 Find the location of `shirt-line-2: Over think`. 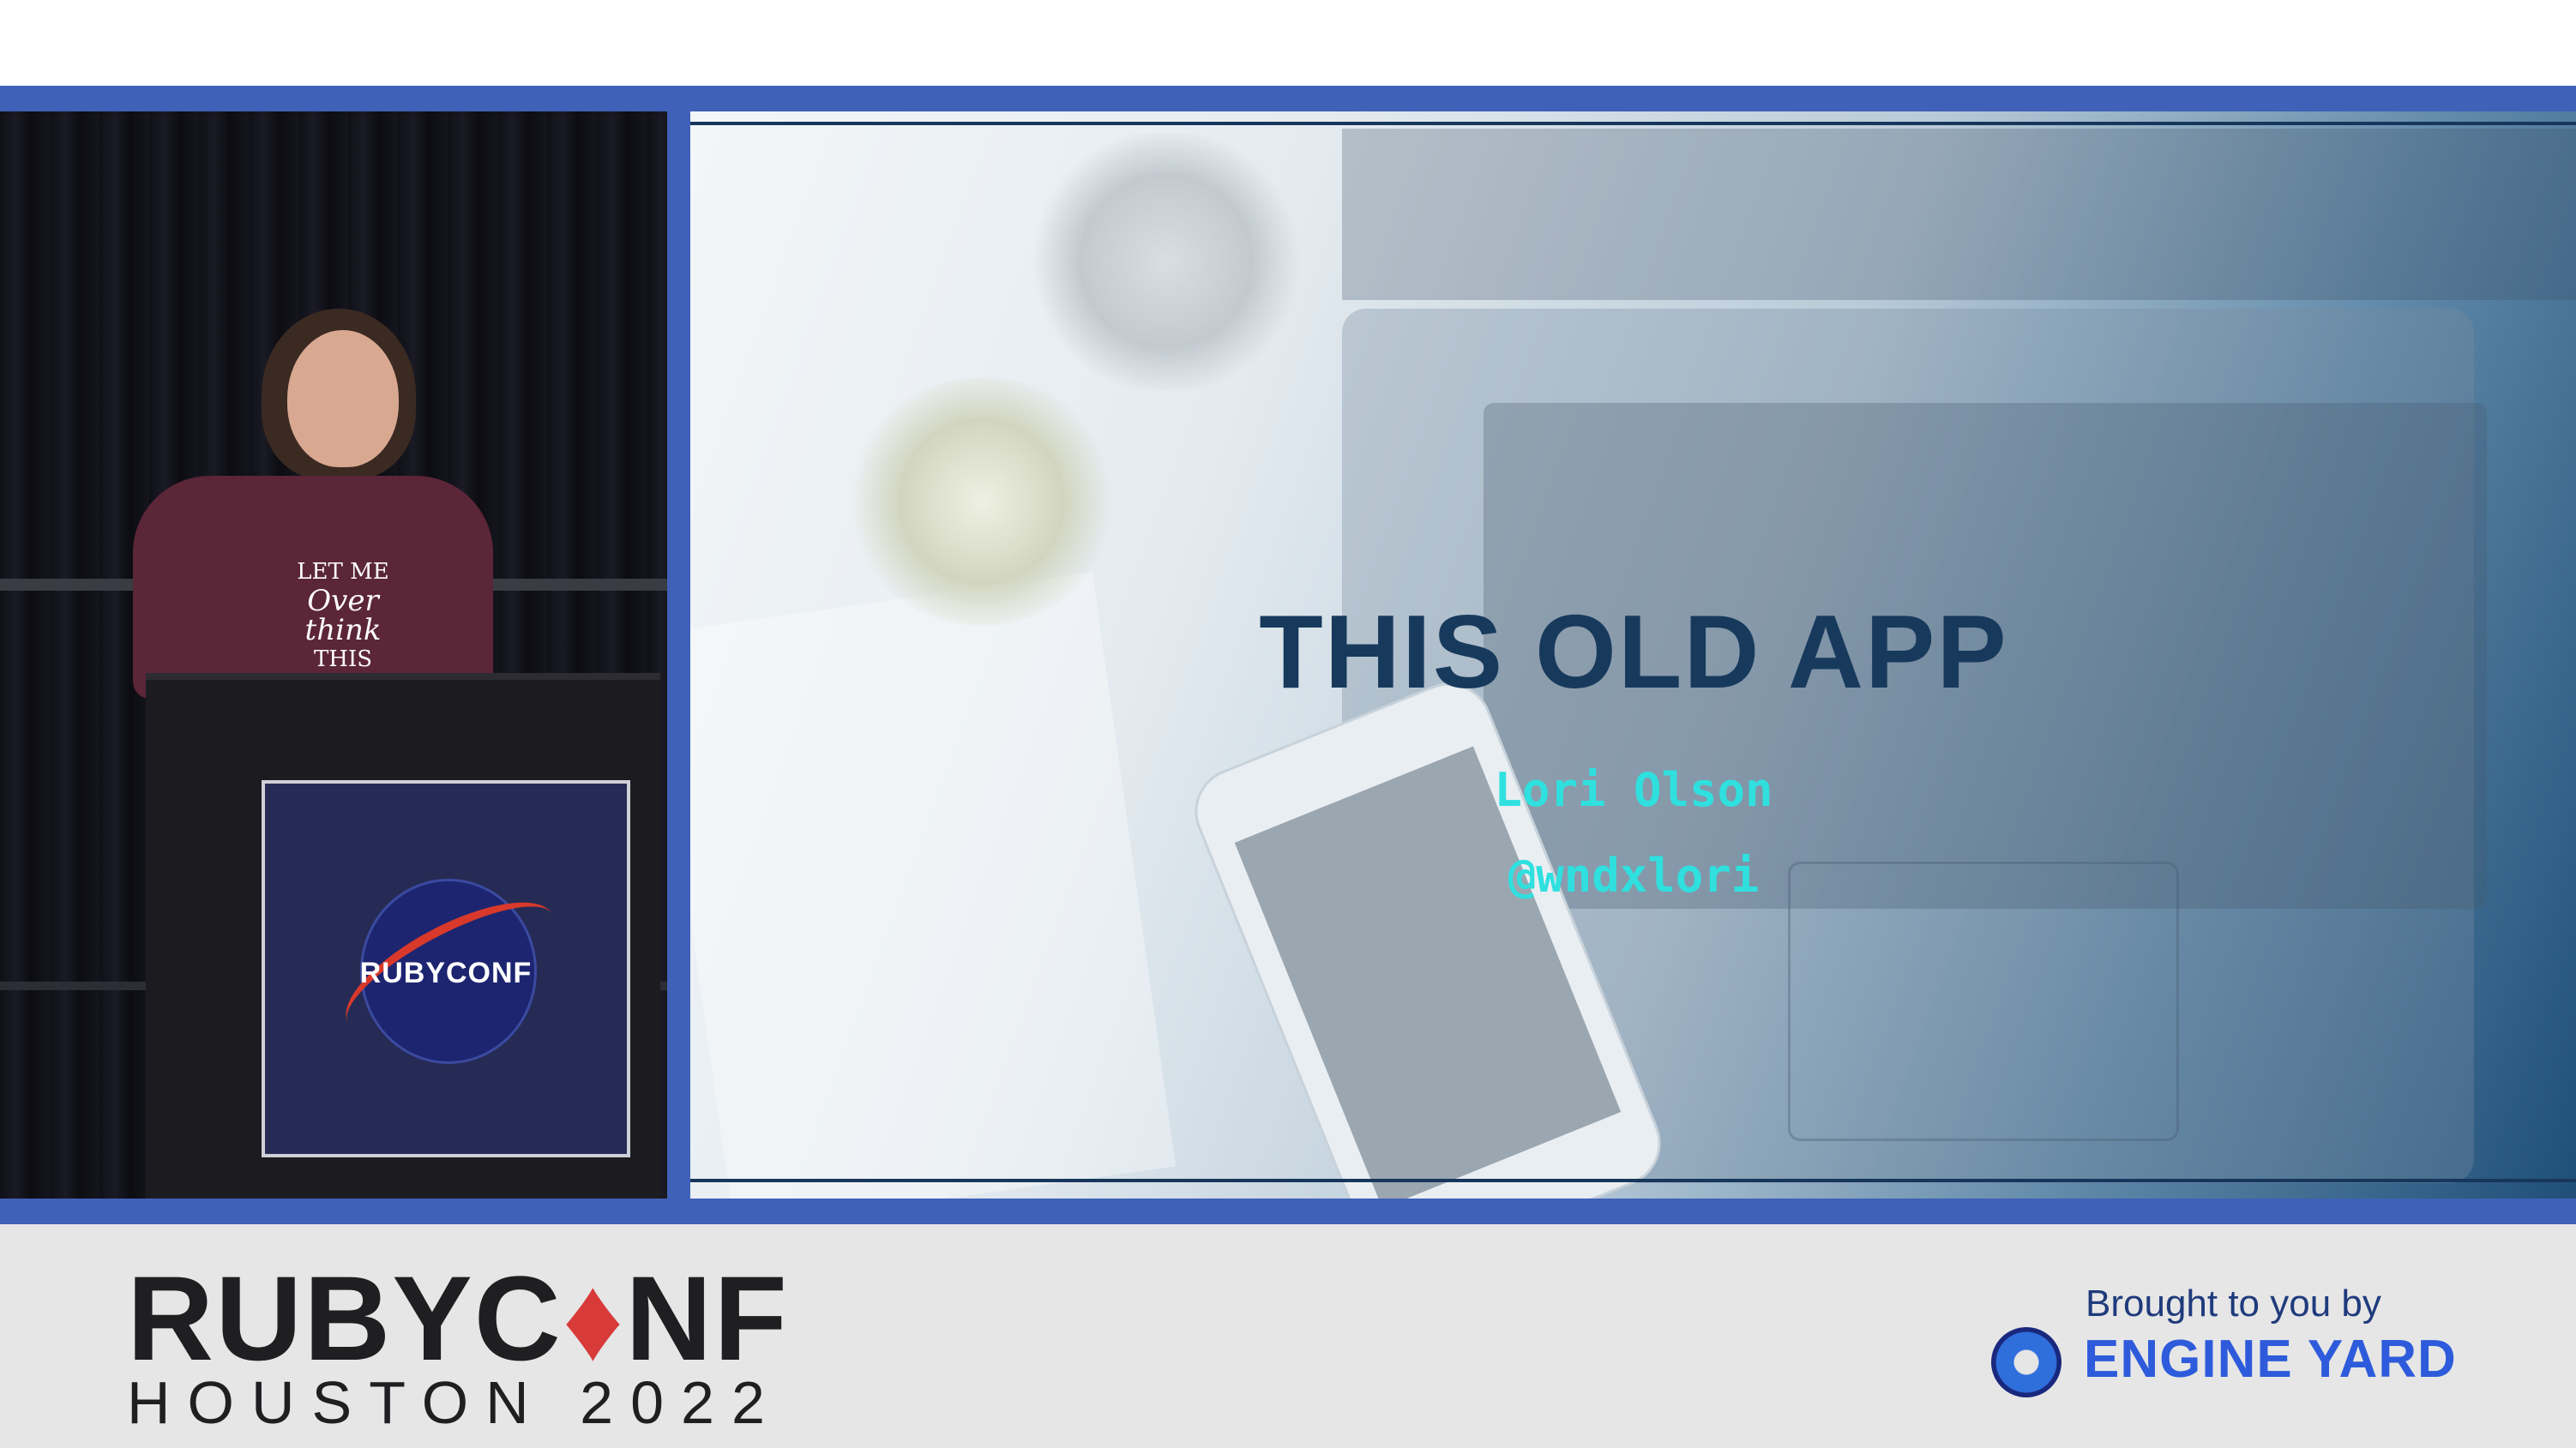

shirt-line-2: Over think is located at coordinates (343, 615).